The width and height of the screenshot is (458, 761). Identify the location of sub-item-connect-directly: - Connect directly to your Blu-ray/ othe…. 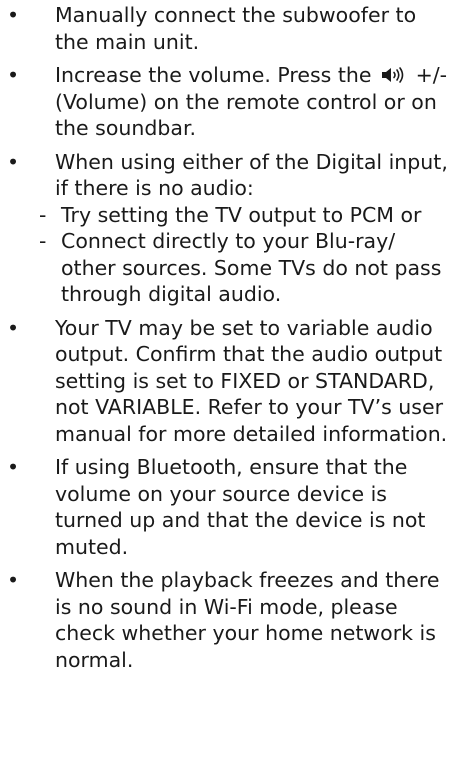
(244, 268).